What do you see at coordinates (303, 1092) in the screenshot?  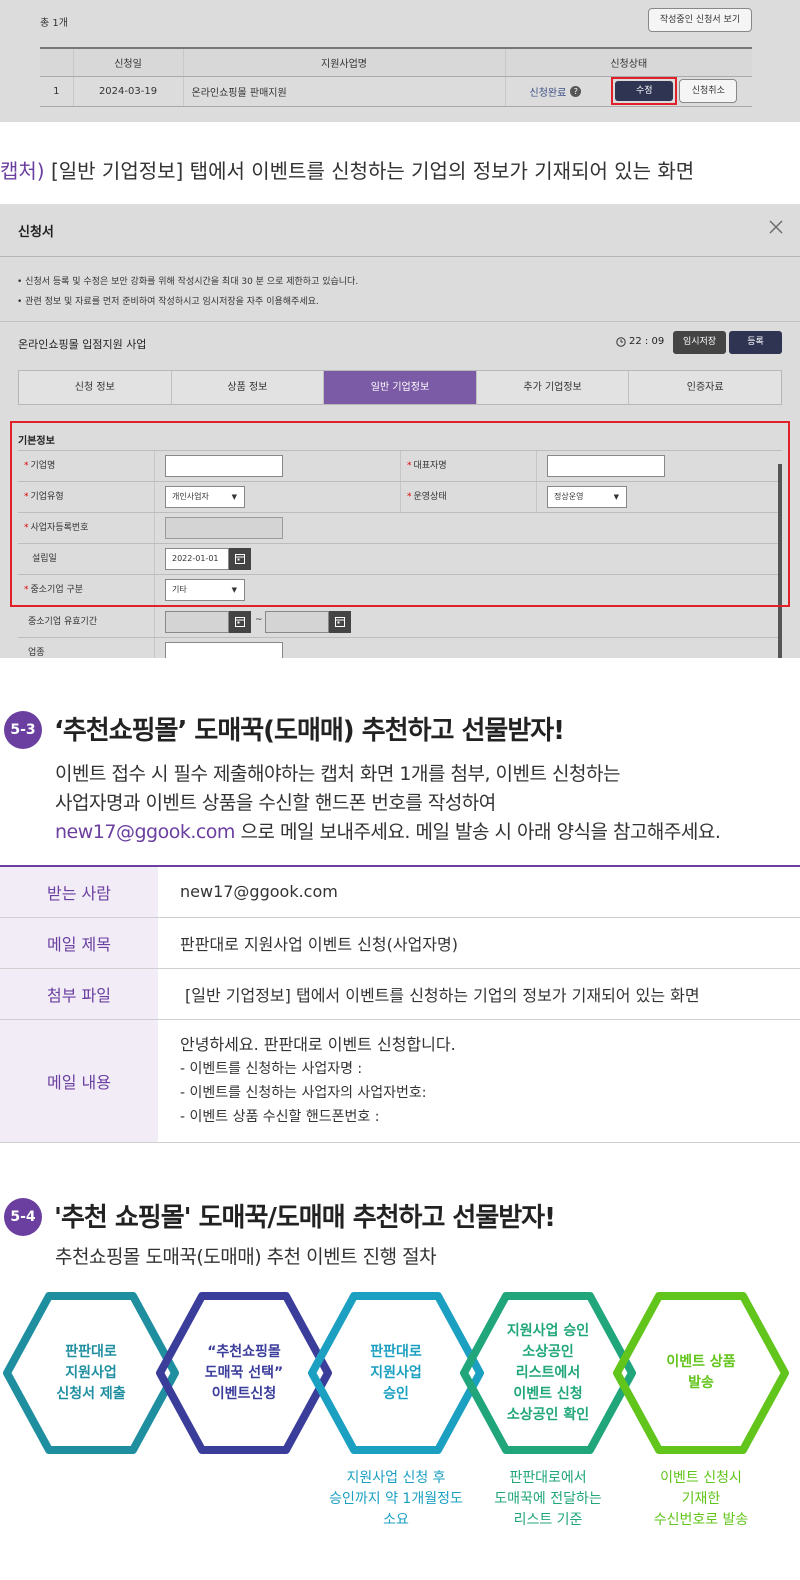 I see `body-line: - 이벤트를 신청하는 사업자의 사업자번호:` at bounding box center [303, 1092].